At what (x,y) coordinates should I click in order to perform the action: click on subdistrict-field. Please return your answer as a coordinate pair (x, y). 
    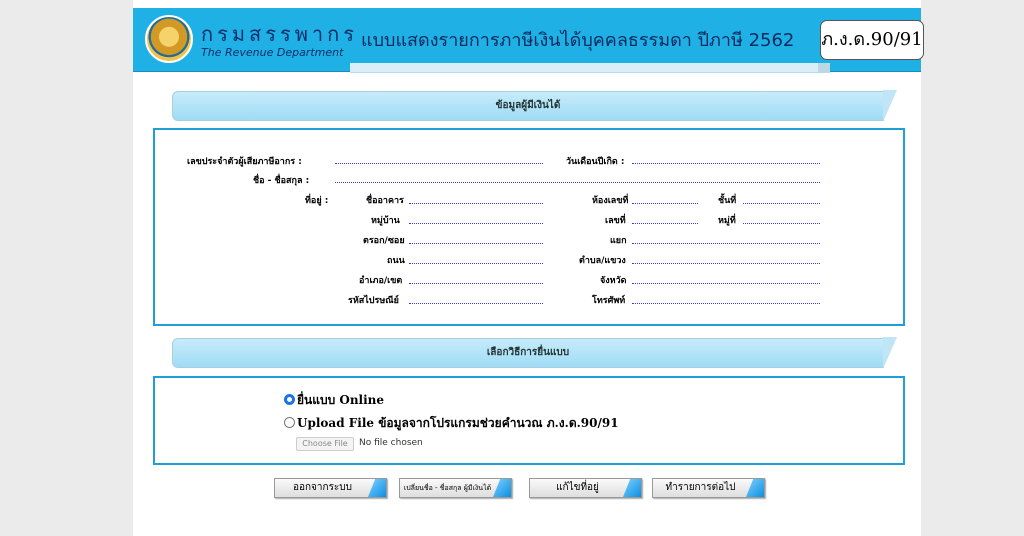
    Looking at the image, I should click on (726, 259).